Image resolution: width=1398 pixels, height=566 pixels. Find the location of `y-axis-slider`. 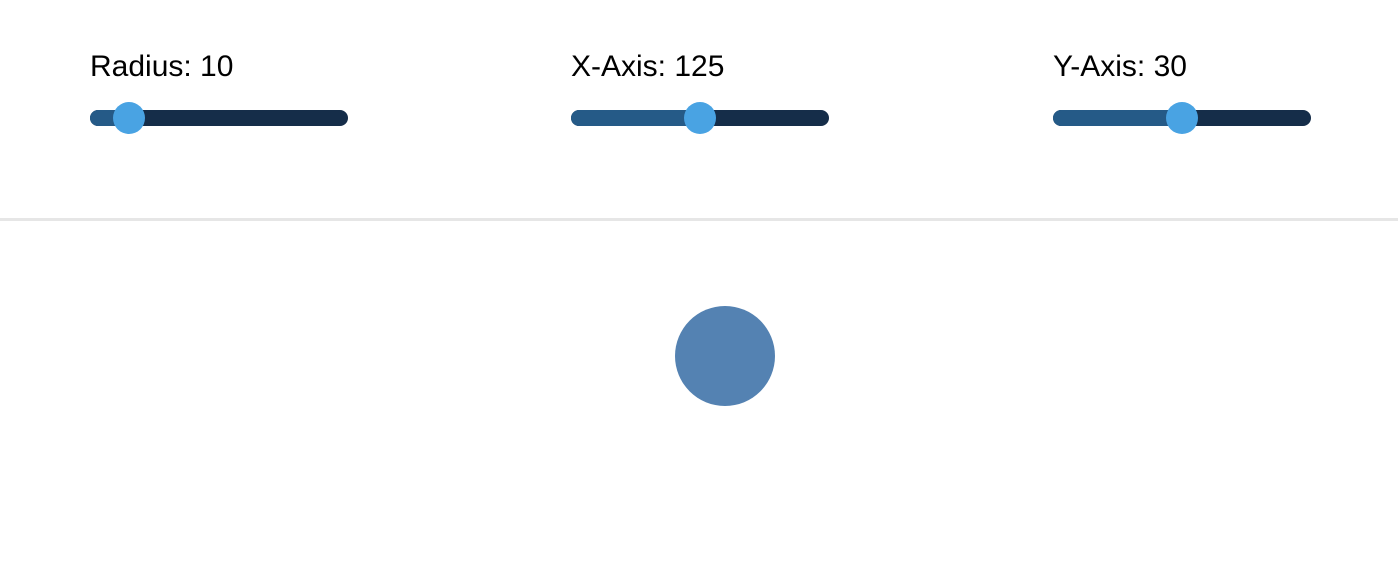

y-axis-slider is located at coordinates (1182, 118).